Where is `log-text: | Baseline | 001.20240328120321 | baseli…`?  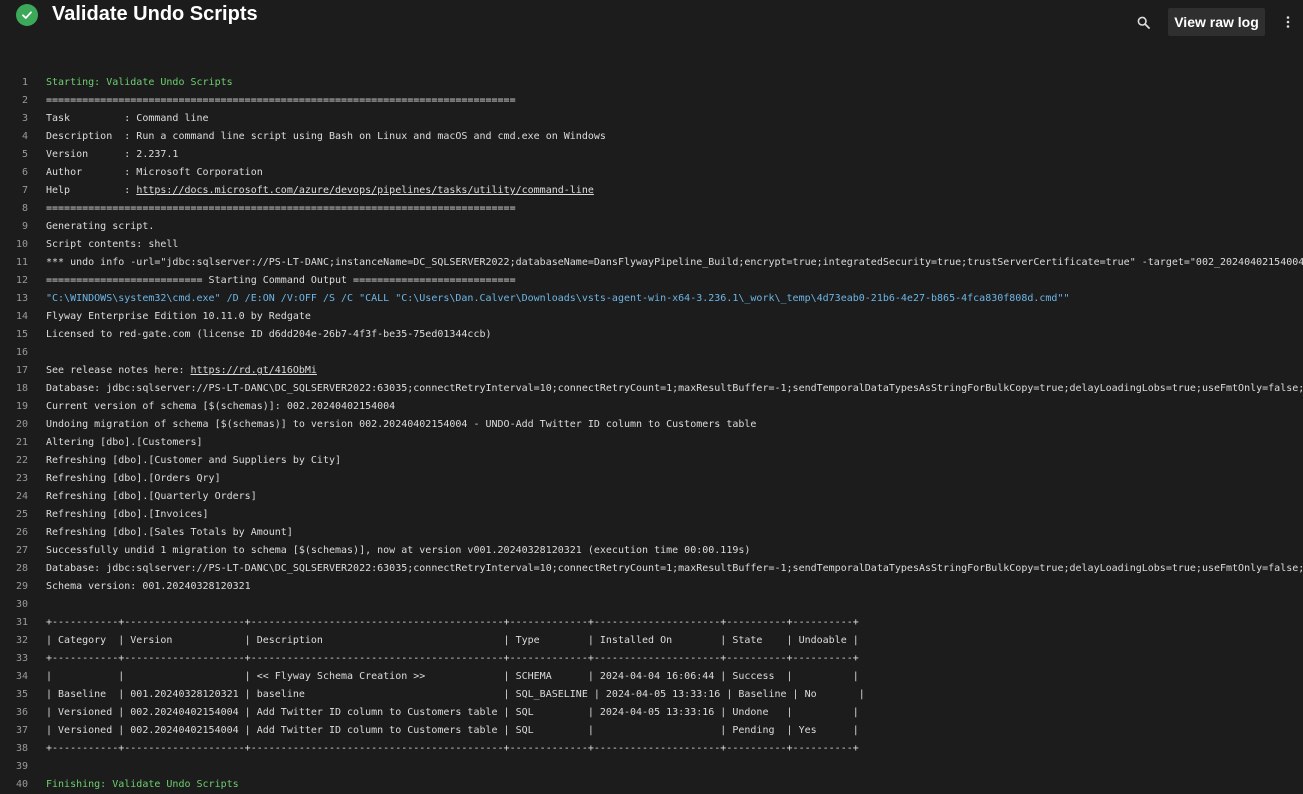 log-text: | Baseline | 001.20240328120321 | baseli… is located at coordinates (455, 694).